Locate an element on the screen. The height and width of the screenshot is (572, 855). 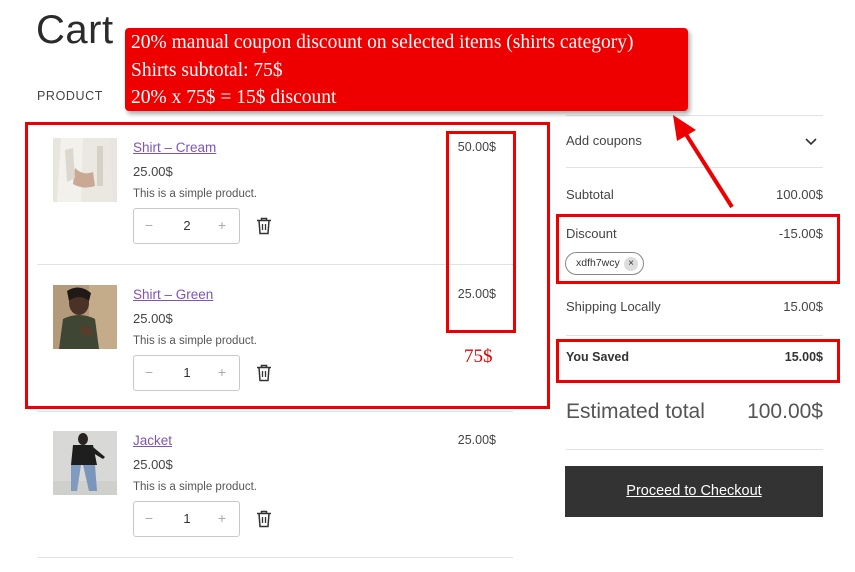
checkout-label: Proceed to Checkout is located at coordinates (694, 491).